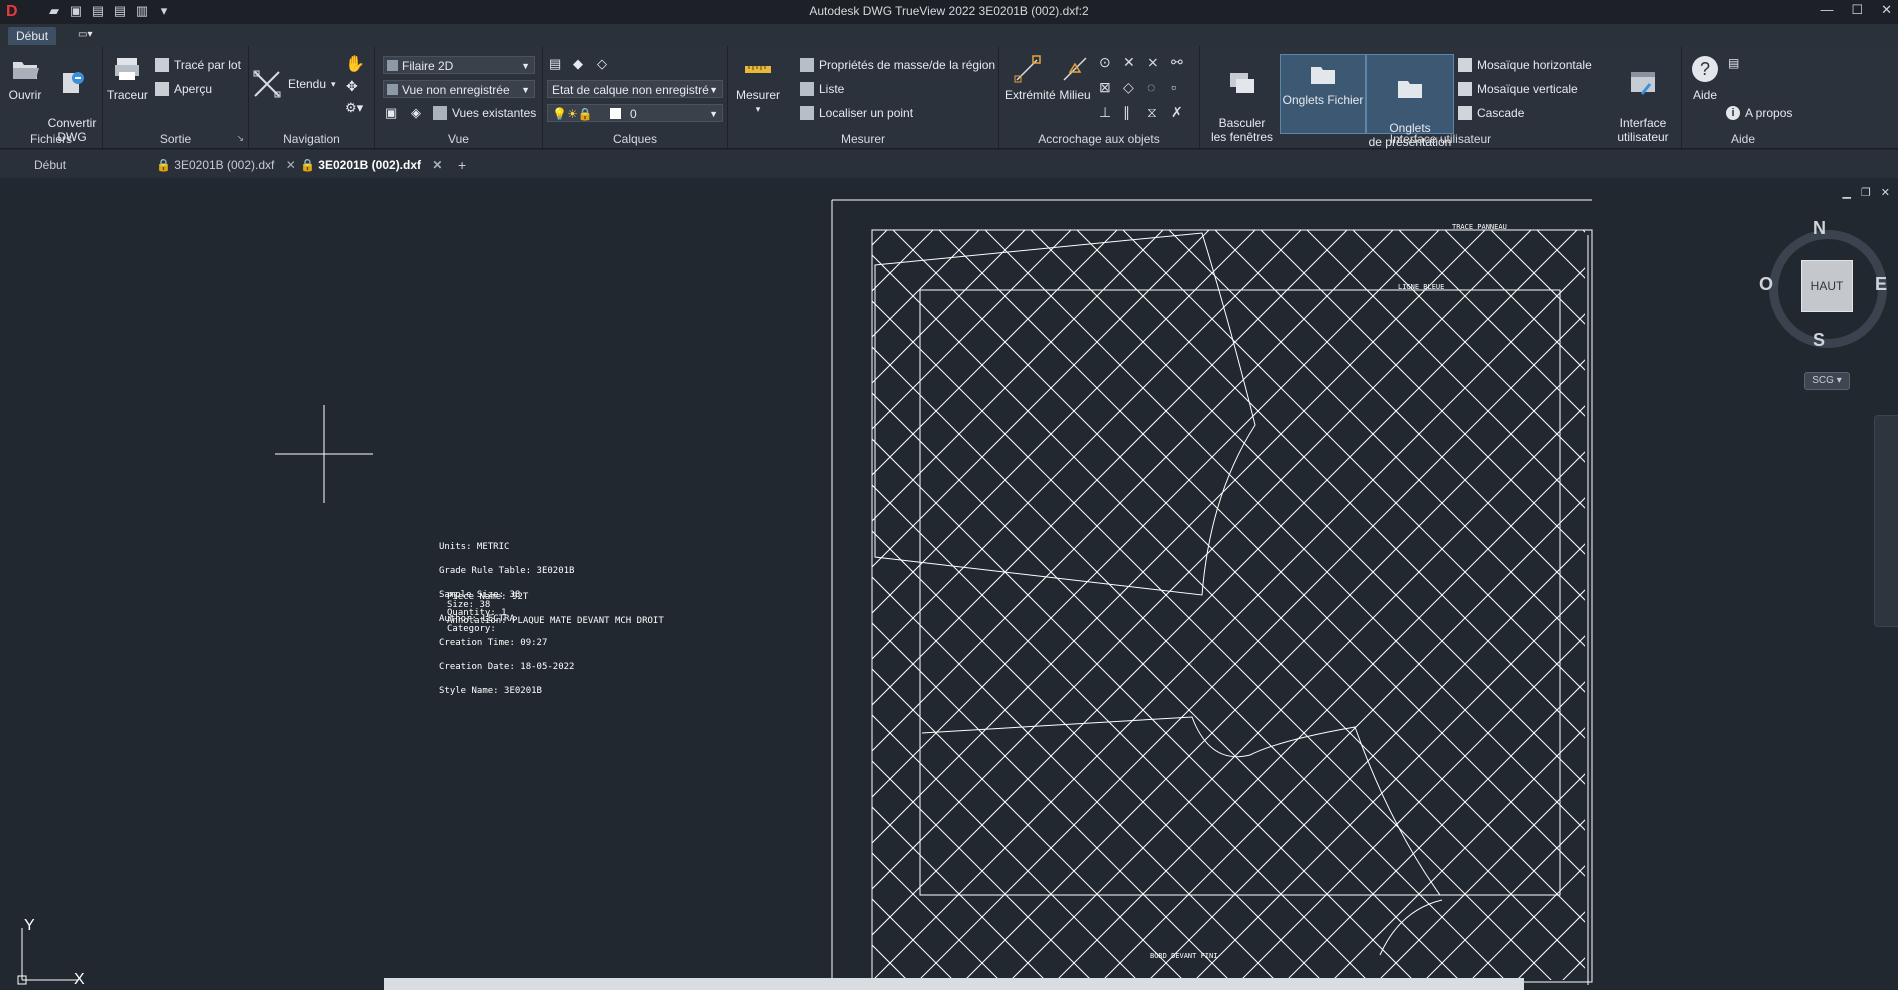 This screenshot has height=990, width=1898. Describe the element at coordinates (1705, 78) in the screenshot. I see `aide-button: ? Aide` at that location.